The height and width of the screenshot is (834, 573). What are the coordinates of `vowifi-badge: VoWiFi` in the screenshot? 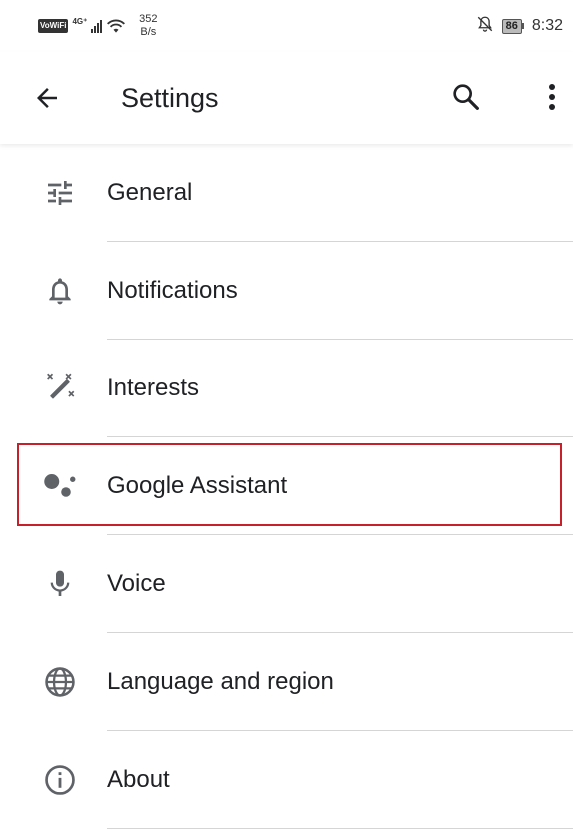 It's located at (53, 26).